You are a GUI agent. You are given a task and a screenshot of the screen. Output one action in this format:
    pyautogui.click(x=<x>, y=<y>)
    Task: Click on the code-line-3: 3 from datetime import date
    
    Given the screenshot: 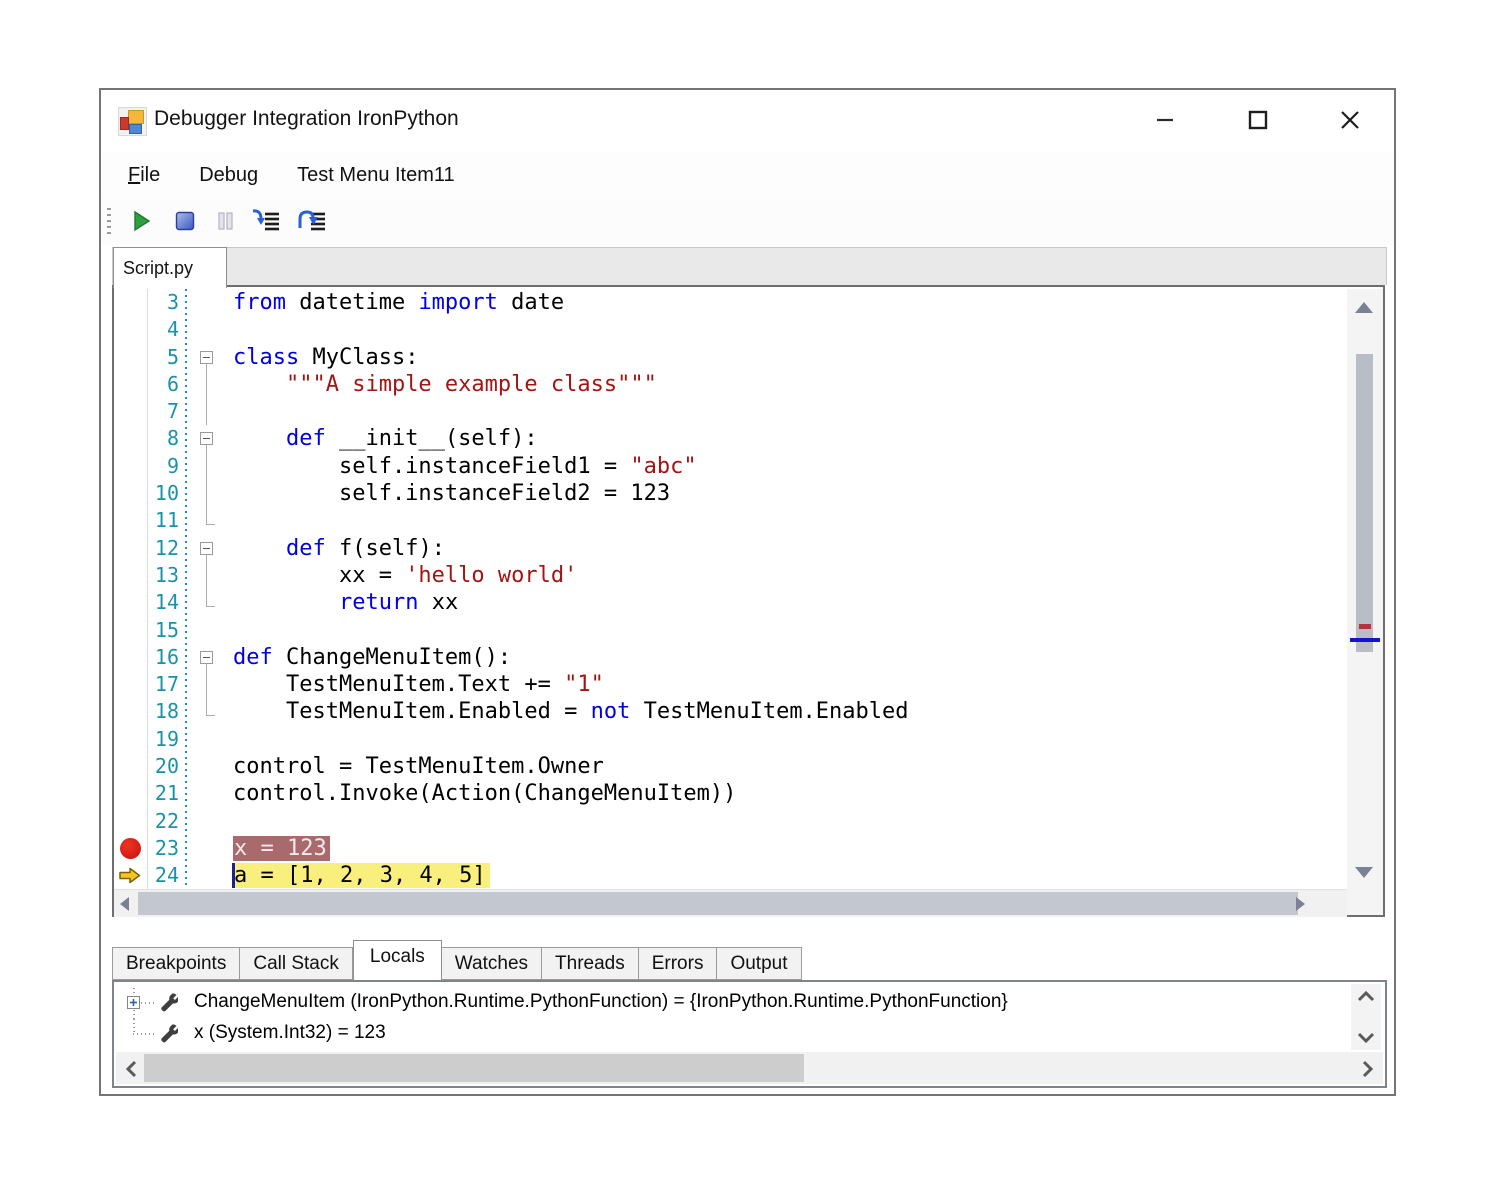 What is the action you would take?
    pyautogui.click(x=729, y=303)
    